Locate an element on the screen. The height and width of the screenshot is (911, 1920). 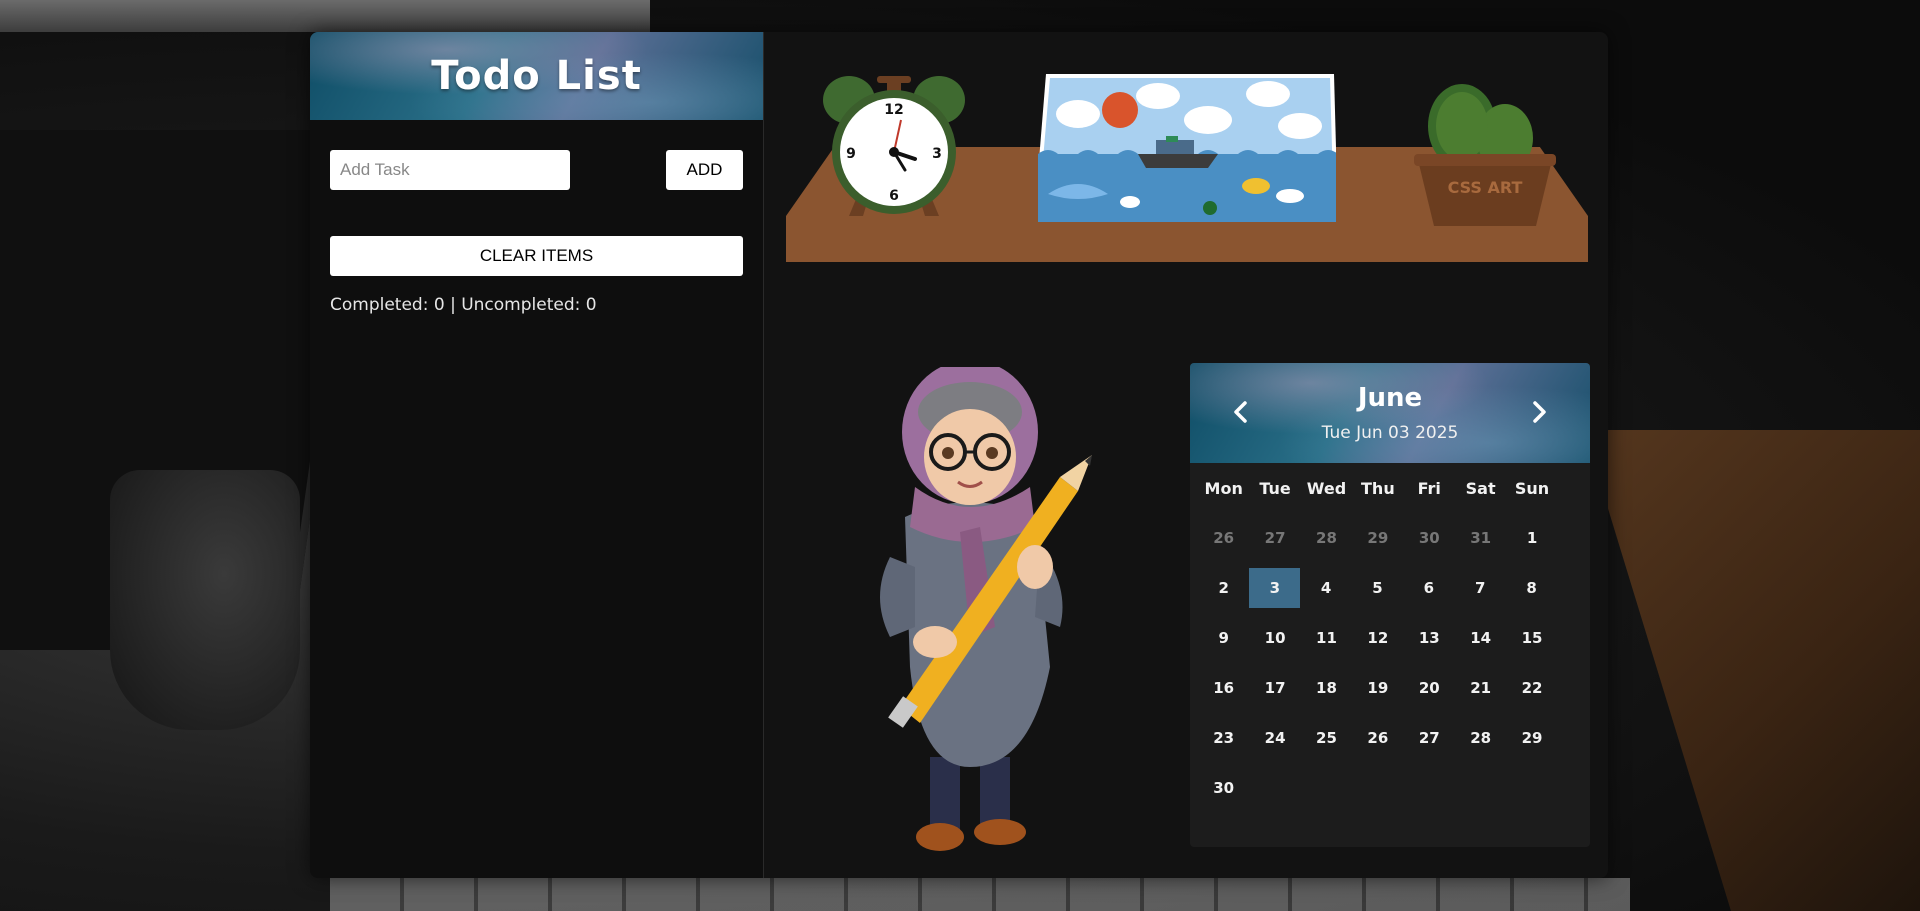
calendar-day: 13 is located at coordinates (1429, 638).